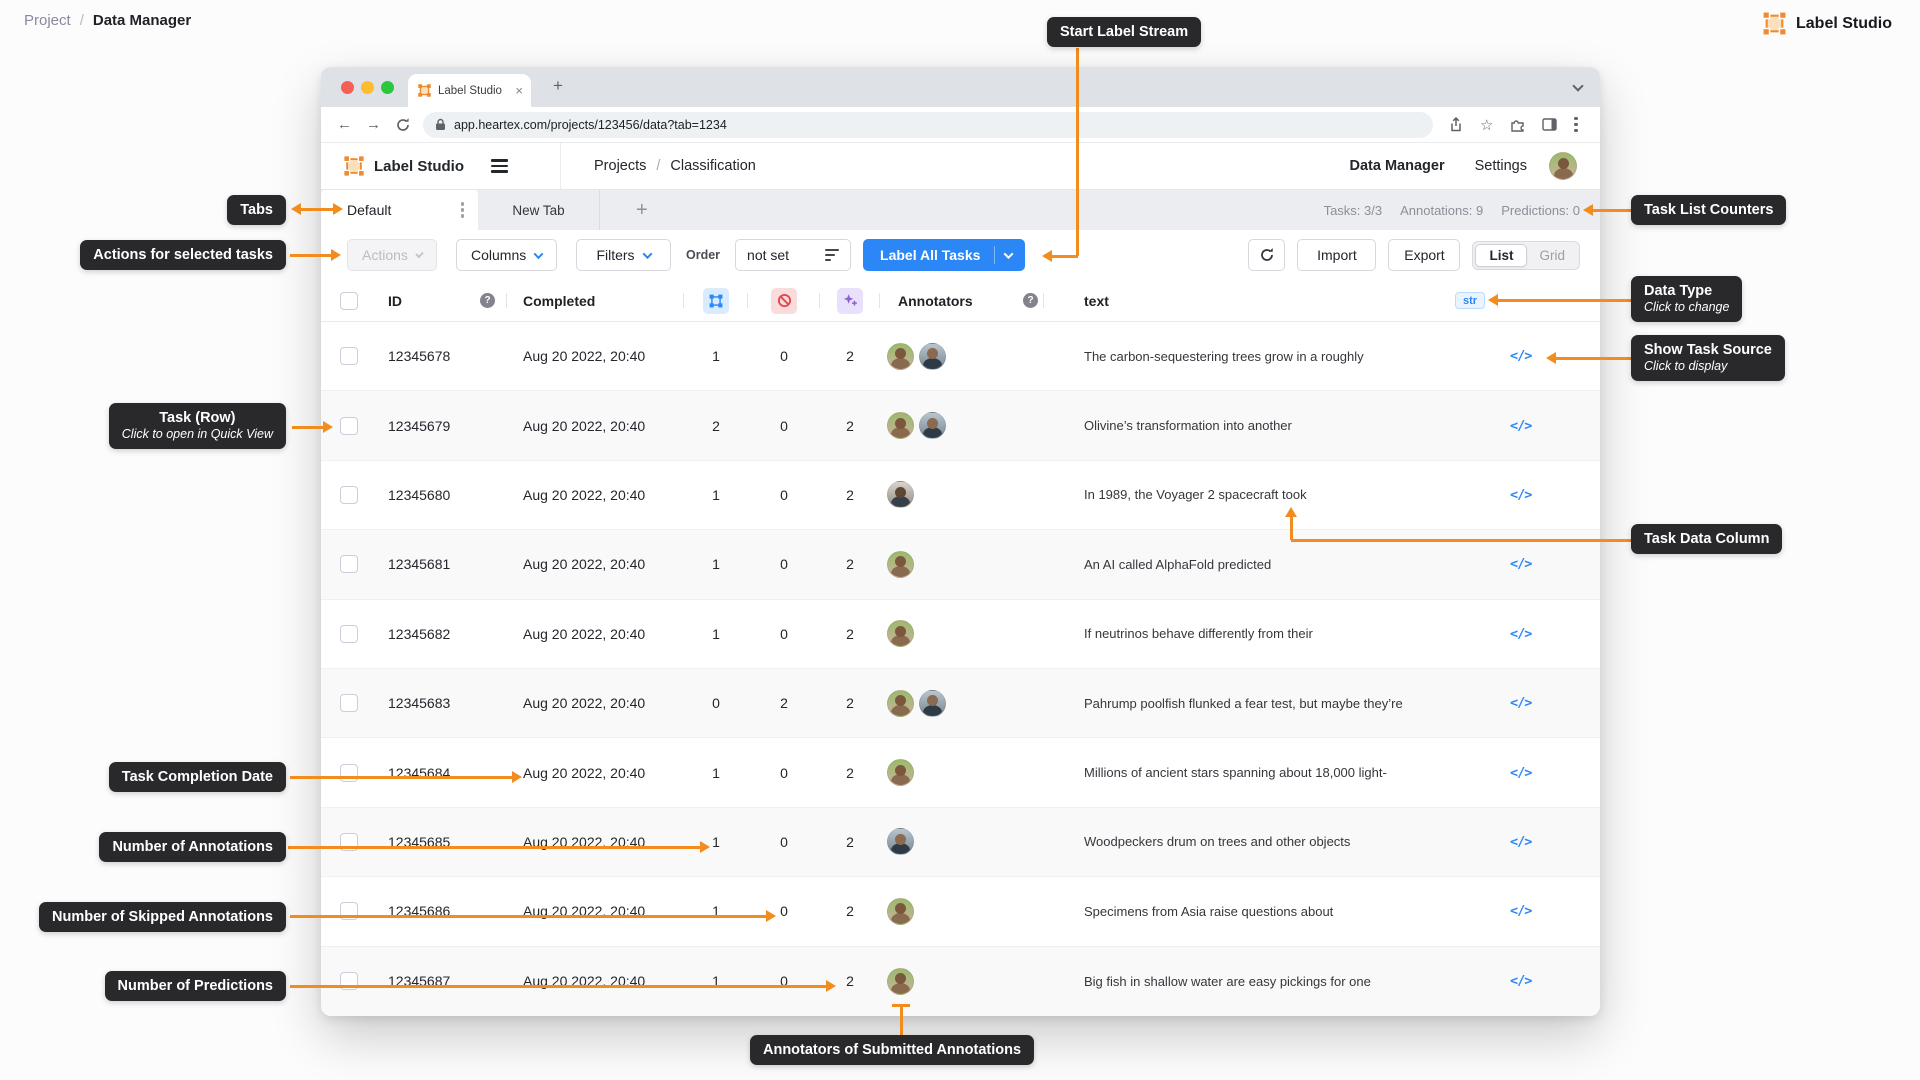  I want to click on view-list-button: List, so click(1501, 255).